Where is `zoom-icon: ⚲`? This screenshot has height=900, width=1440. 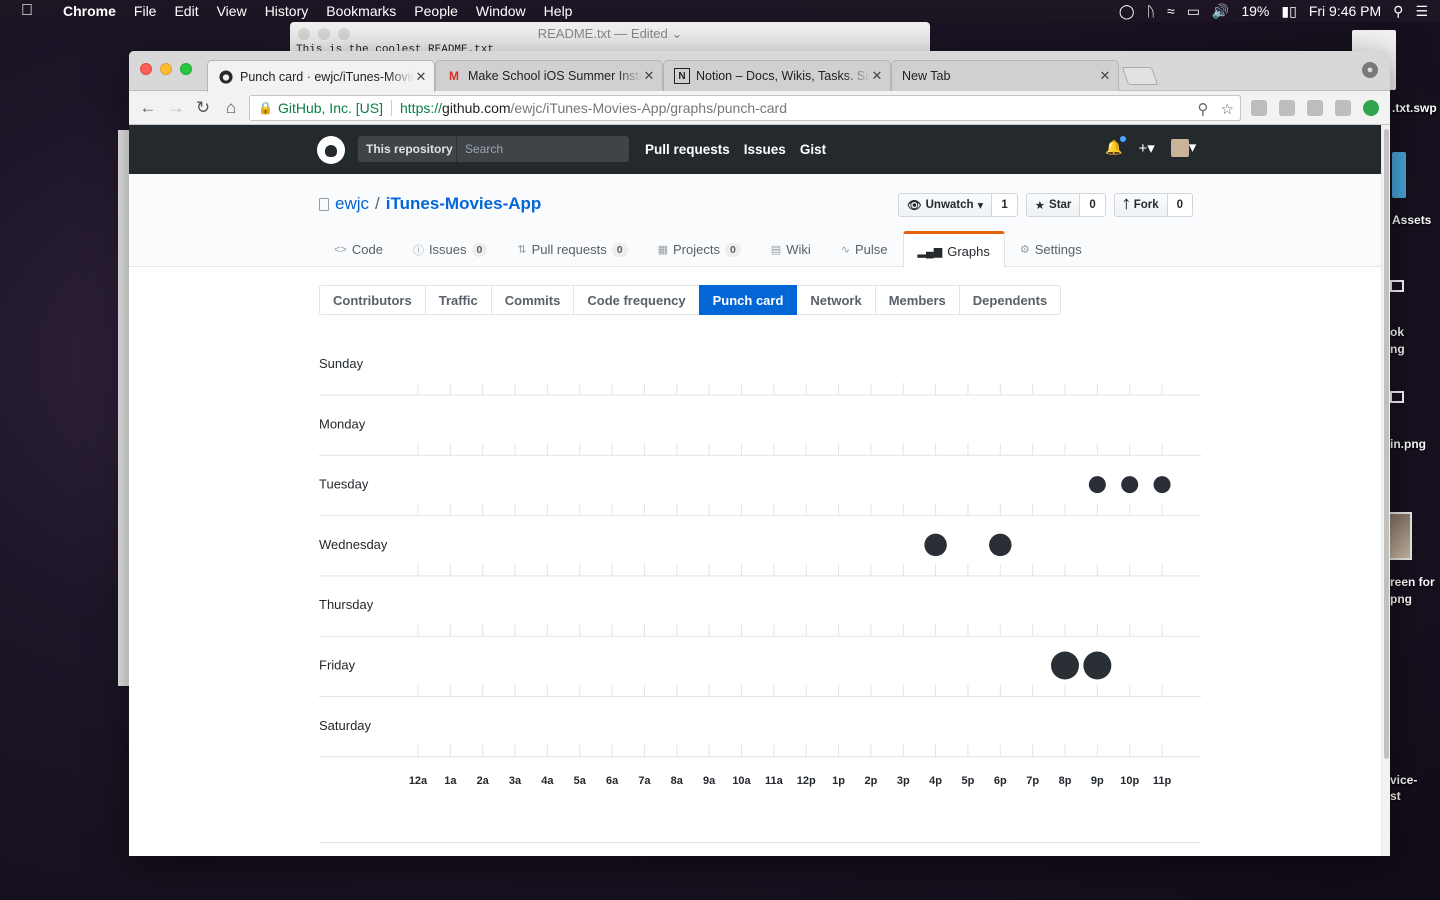 zoom-icon: ⚲ is located at coordinates (1203, 109).